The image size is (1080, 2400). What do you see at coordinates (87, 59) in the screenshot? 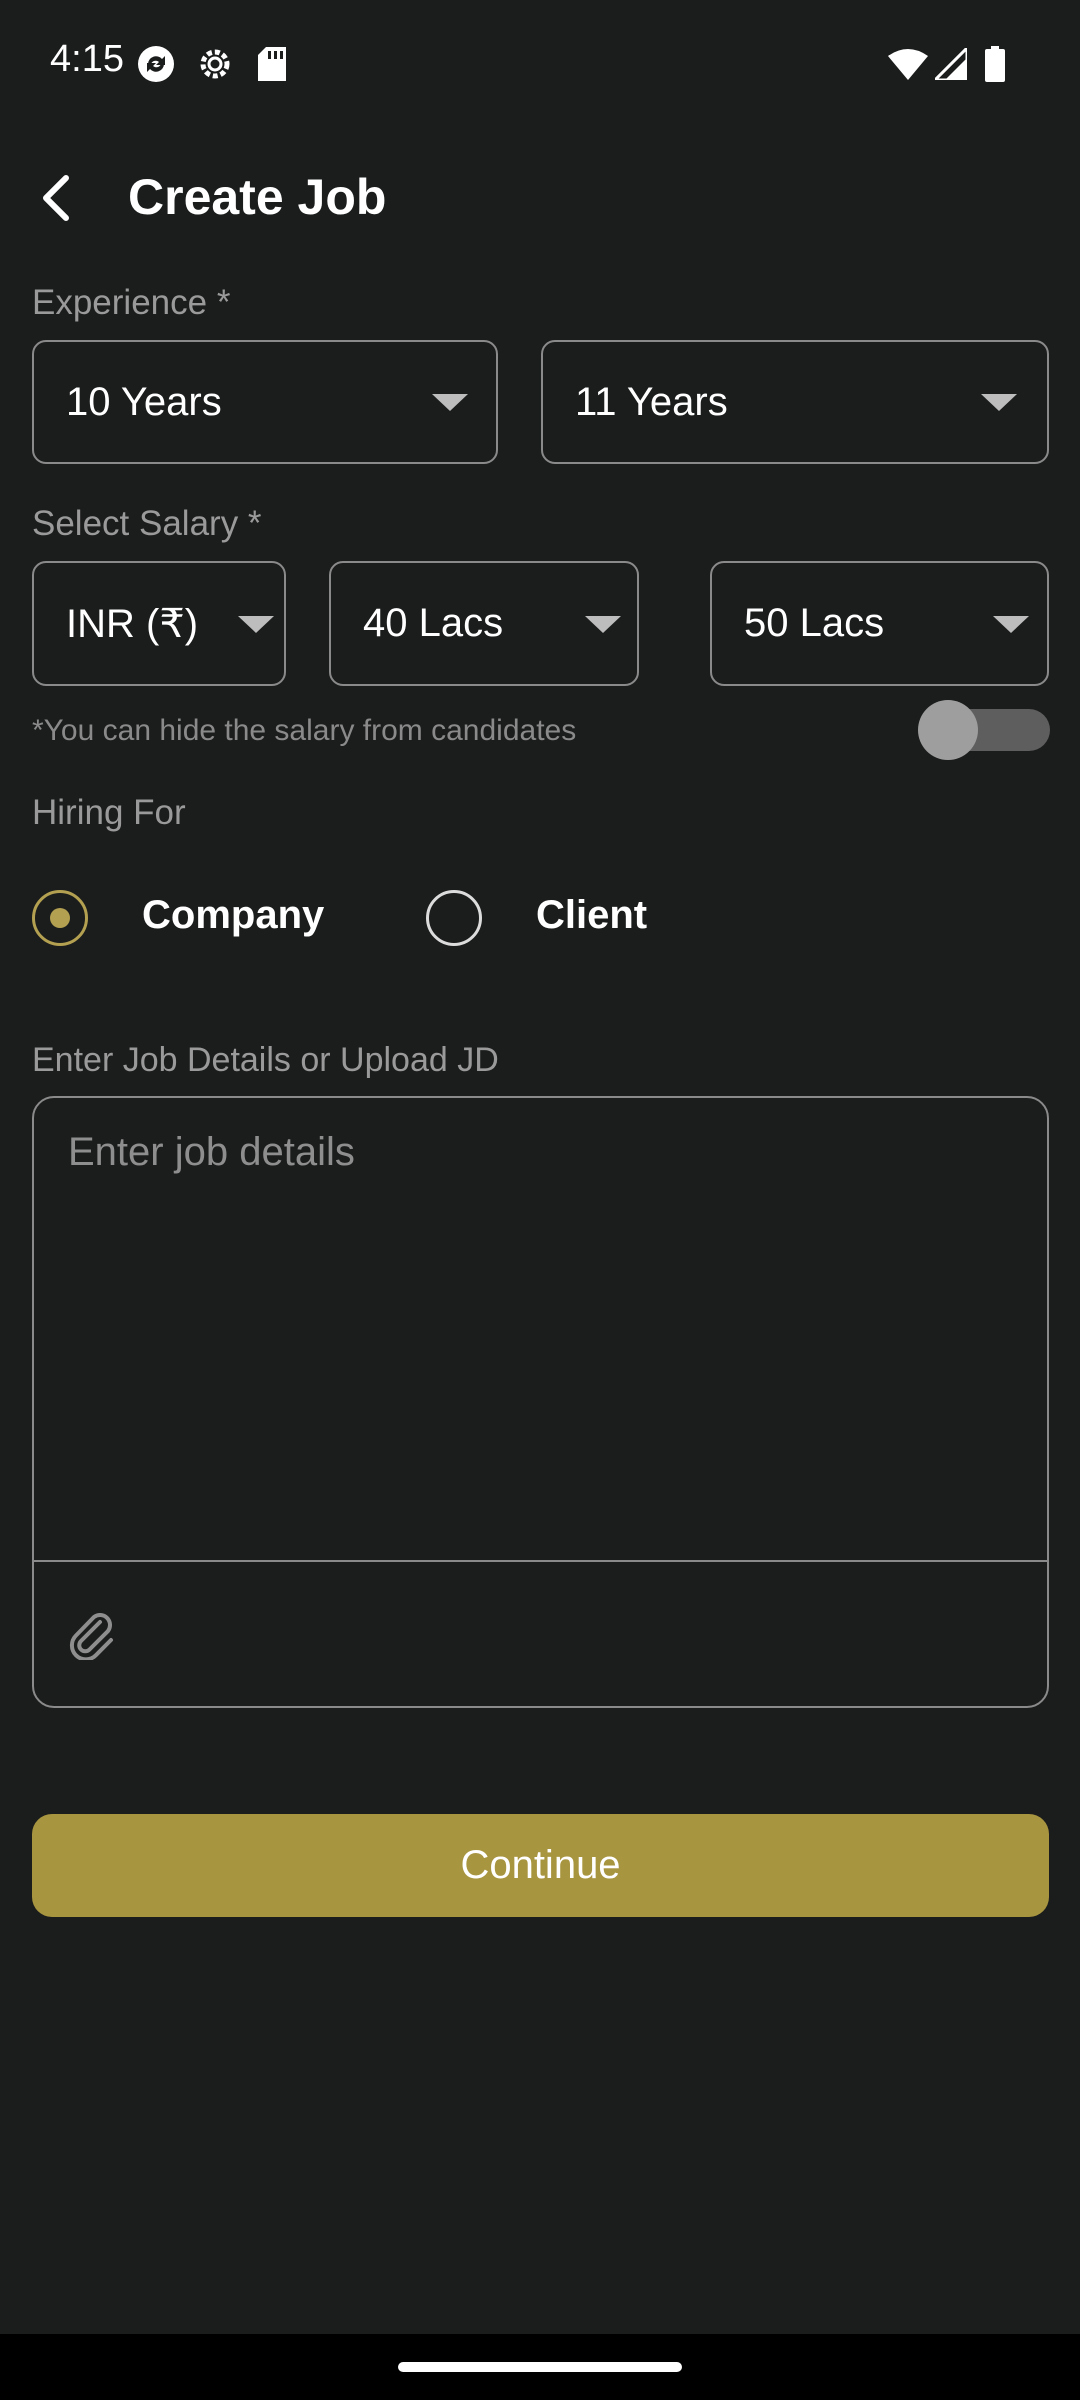
I see `status-time: 4:15` at bounding box center [87, 59].